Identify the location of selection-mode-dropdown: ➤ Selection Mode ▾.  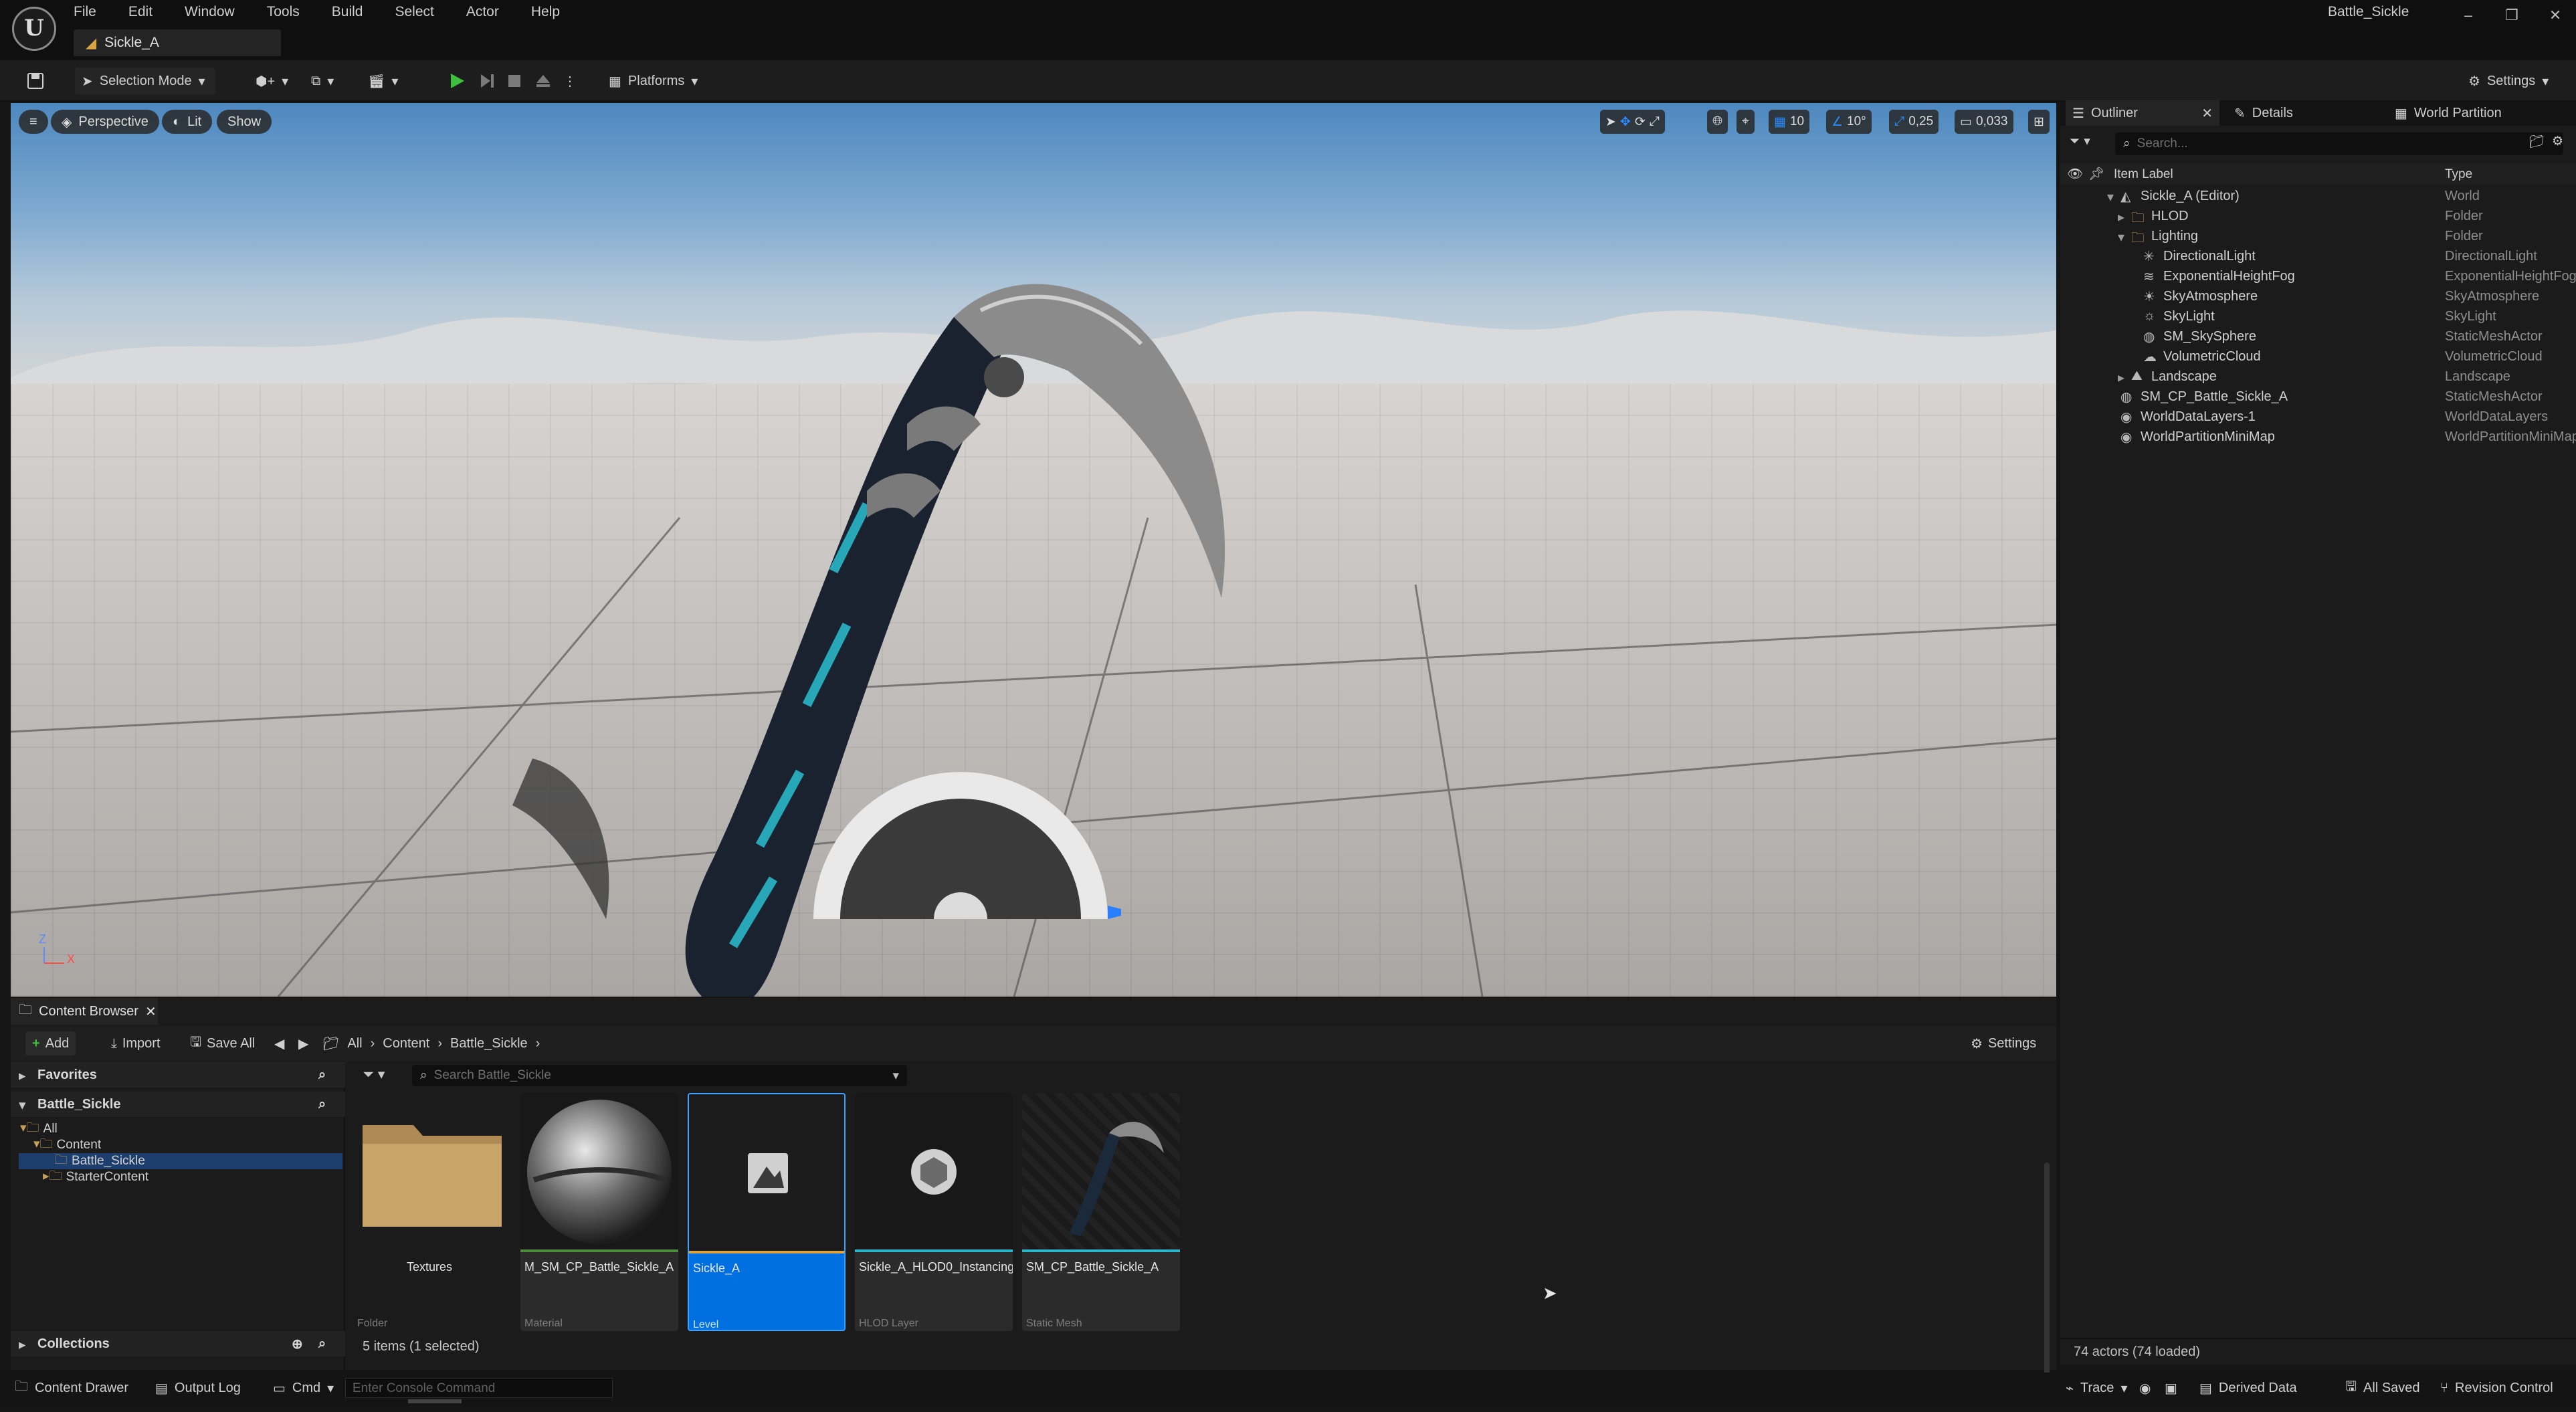
(145, 81).